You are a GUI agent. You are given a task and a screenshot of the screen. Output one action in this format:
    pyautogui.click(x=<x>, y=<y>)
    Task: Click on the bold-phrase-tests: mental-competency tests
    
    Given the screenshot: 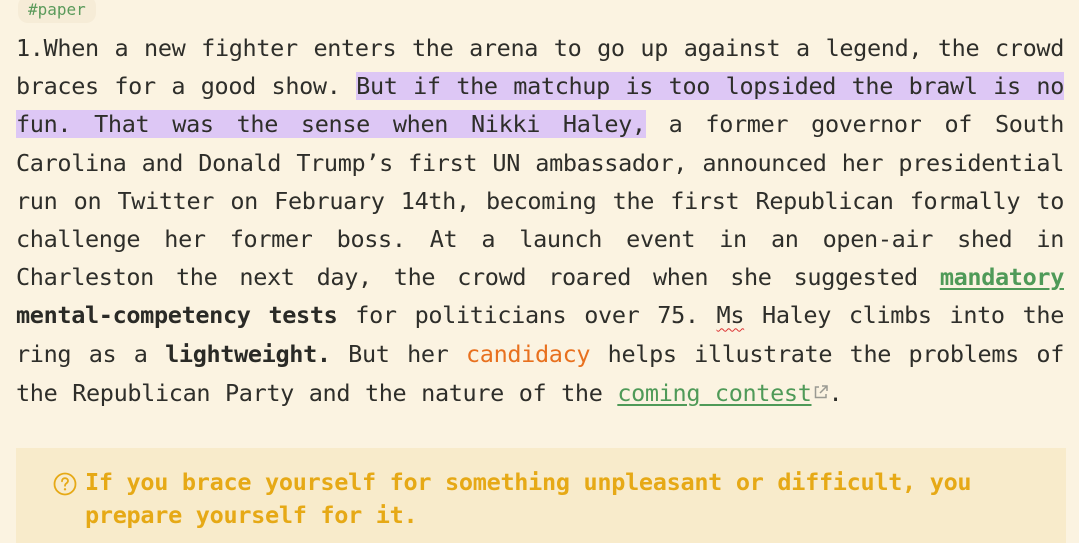 What is the action you would take?
    pyautogui.click(x=177, y=315)
    